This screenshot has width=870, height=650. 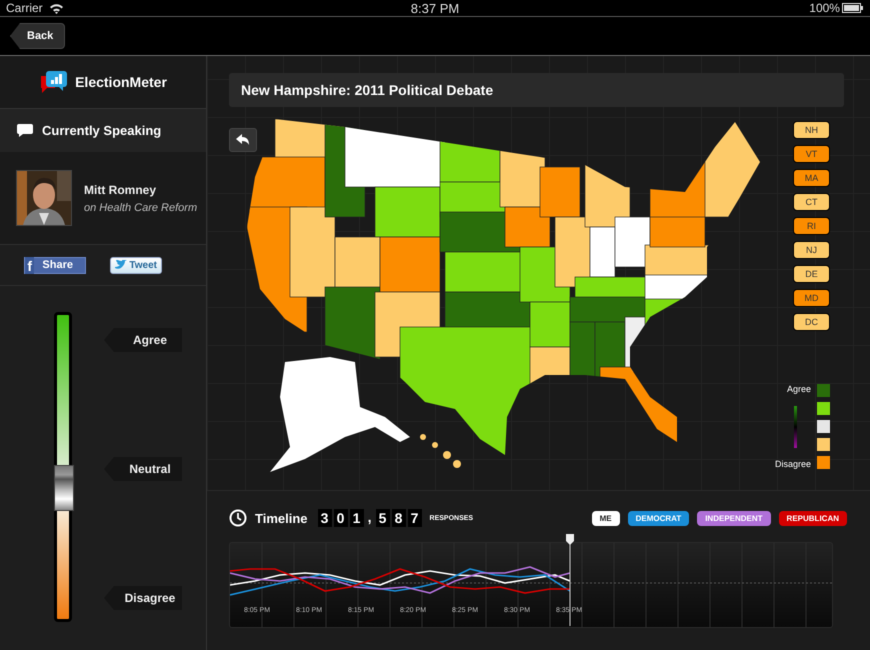 What do you see at coordinates (64, 488) in the screenshot?
I see `slider-handle` at bounding box center [64, 488].